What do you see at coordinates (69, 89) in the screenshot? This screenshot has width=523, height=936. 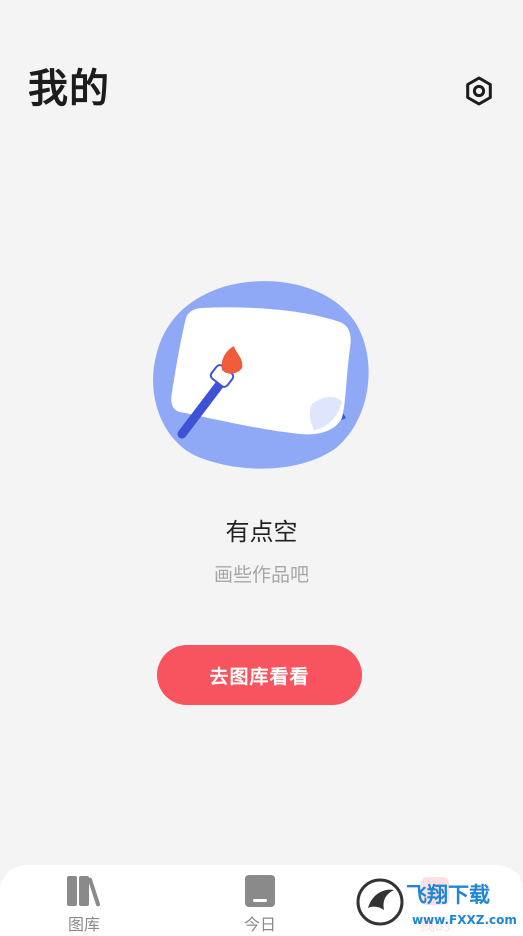 I see `page-title: 我的` at bounding box center [69, 89].